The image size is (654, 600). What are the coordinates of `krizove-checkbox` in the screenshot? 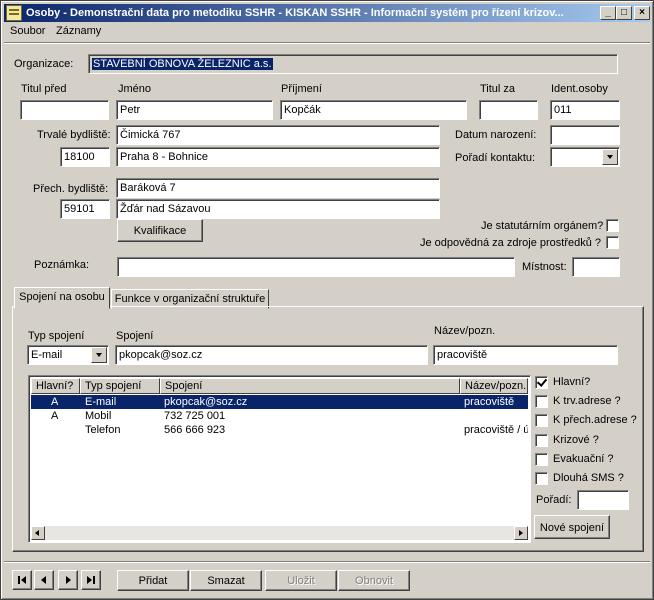 It's located at (541, 440).